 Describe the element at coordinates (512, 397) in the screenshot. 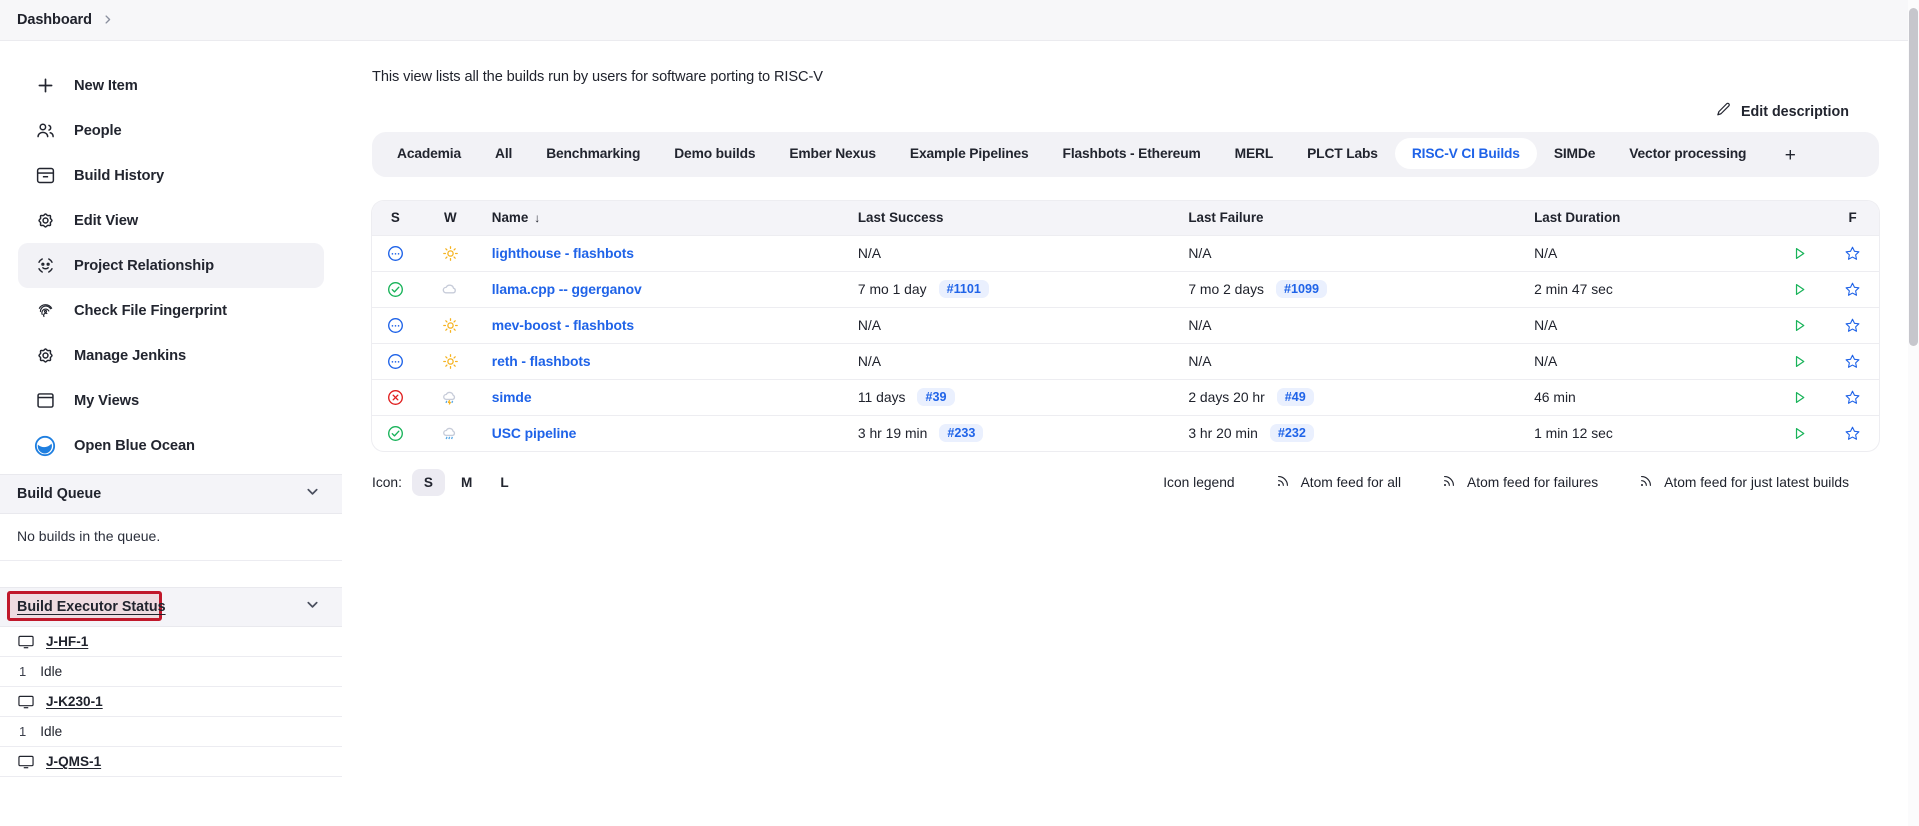

I see `job-link: simde` at that location.